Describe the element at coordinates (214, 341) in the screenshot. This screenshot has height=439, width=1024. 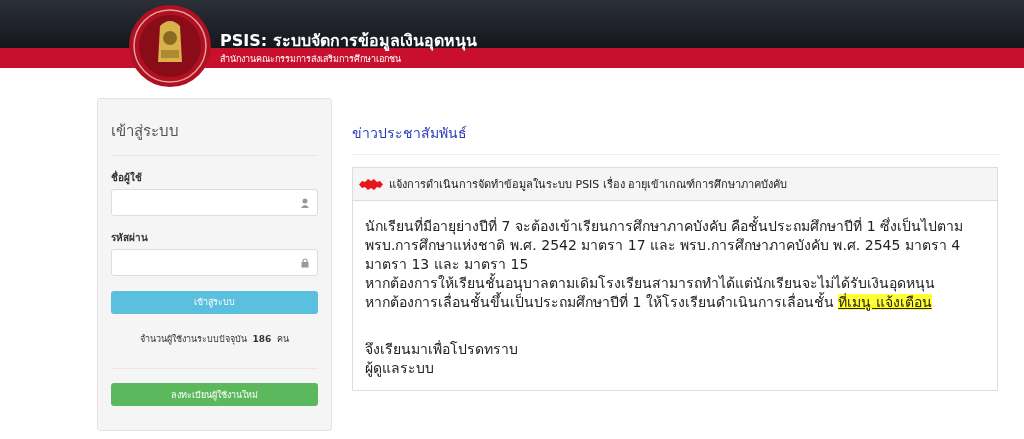
I see `user-count-text: จำนวนผู้ใช้งานระบบปัจจุบัน 186 คน` at that location.